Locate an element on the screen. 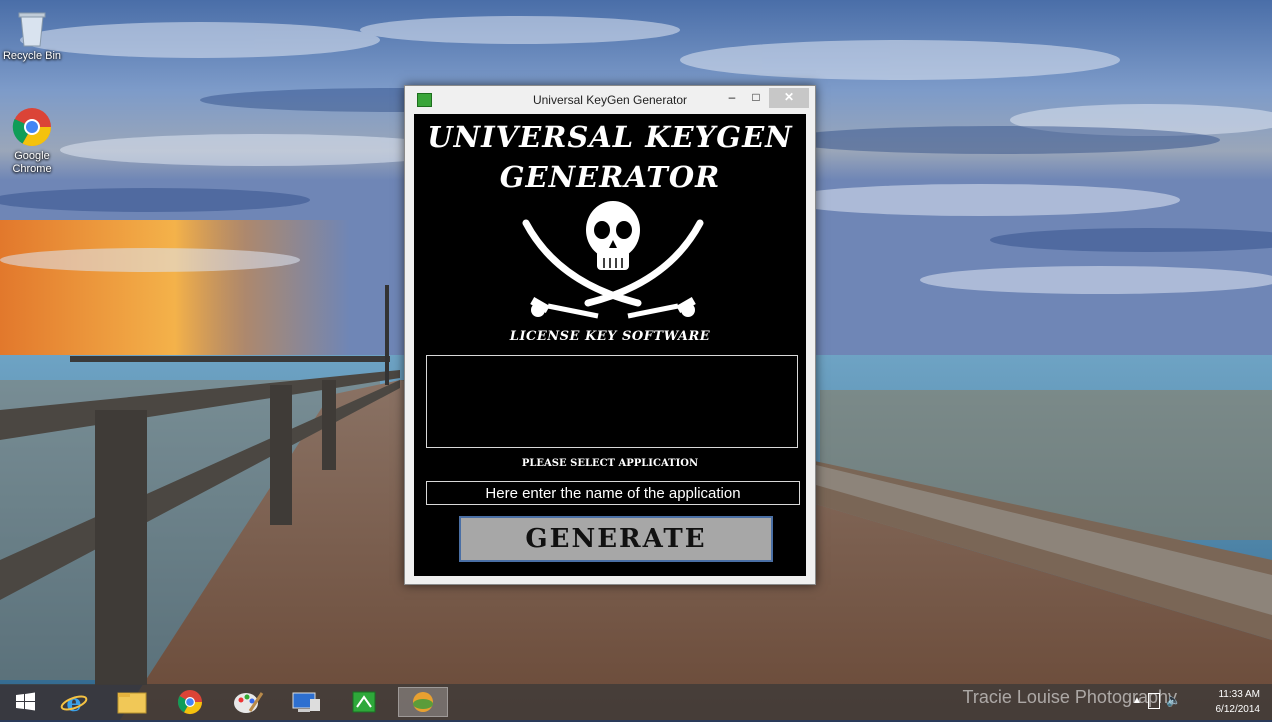  app-heading-line2: GENERATOR is located at coordinates (610, 177).